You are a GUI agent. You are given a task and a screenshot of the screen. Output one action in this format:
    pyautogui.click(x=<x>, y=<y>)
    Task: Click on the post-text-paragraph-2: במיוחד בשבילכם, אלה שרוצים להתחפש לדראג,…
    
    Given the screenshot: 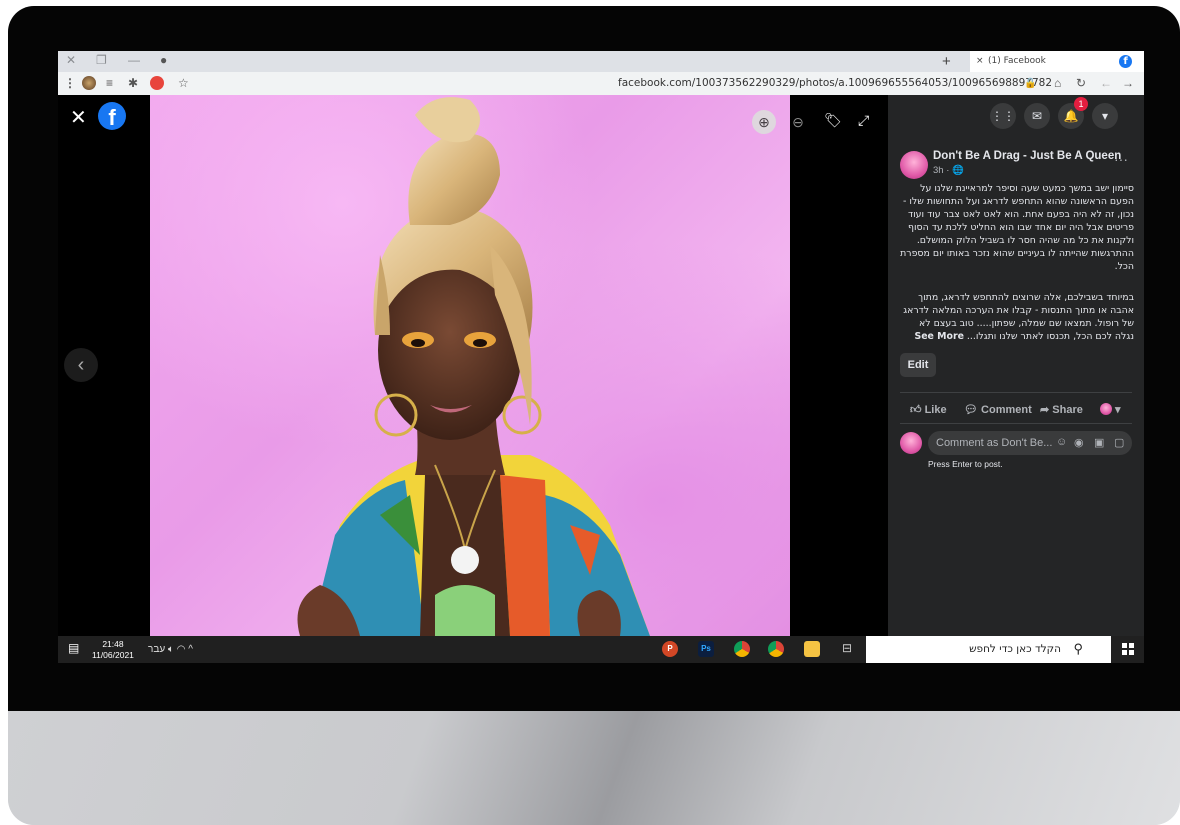 What is the action you would take?
    pyautogui.click(x=1017, y=317)
    